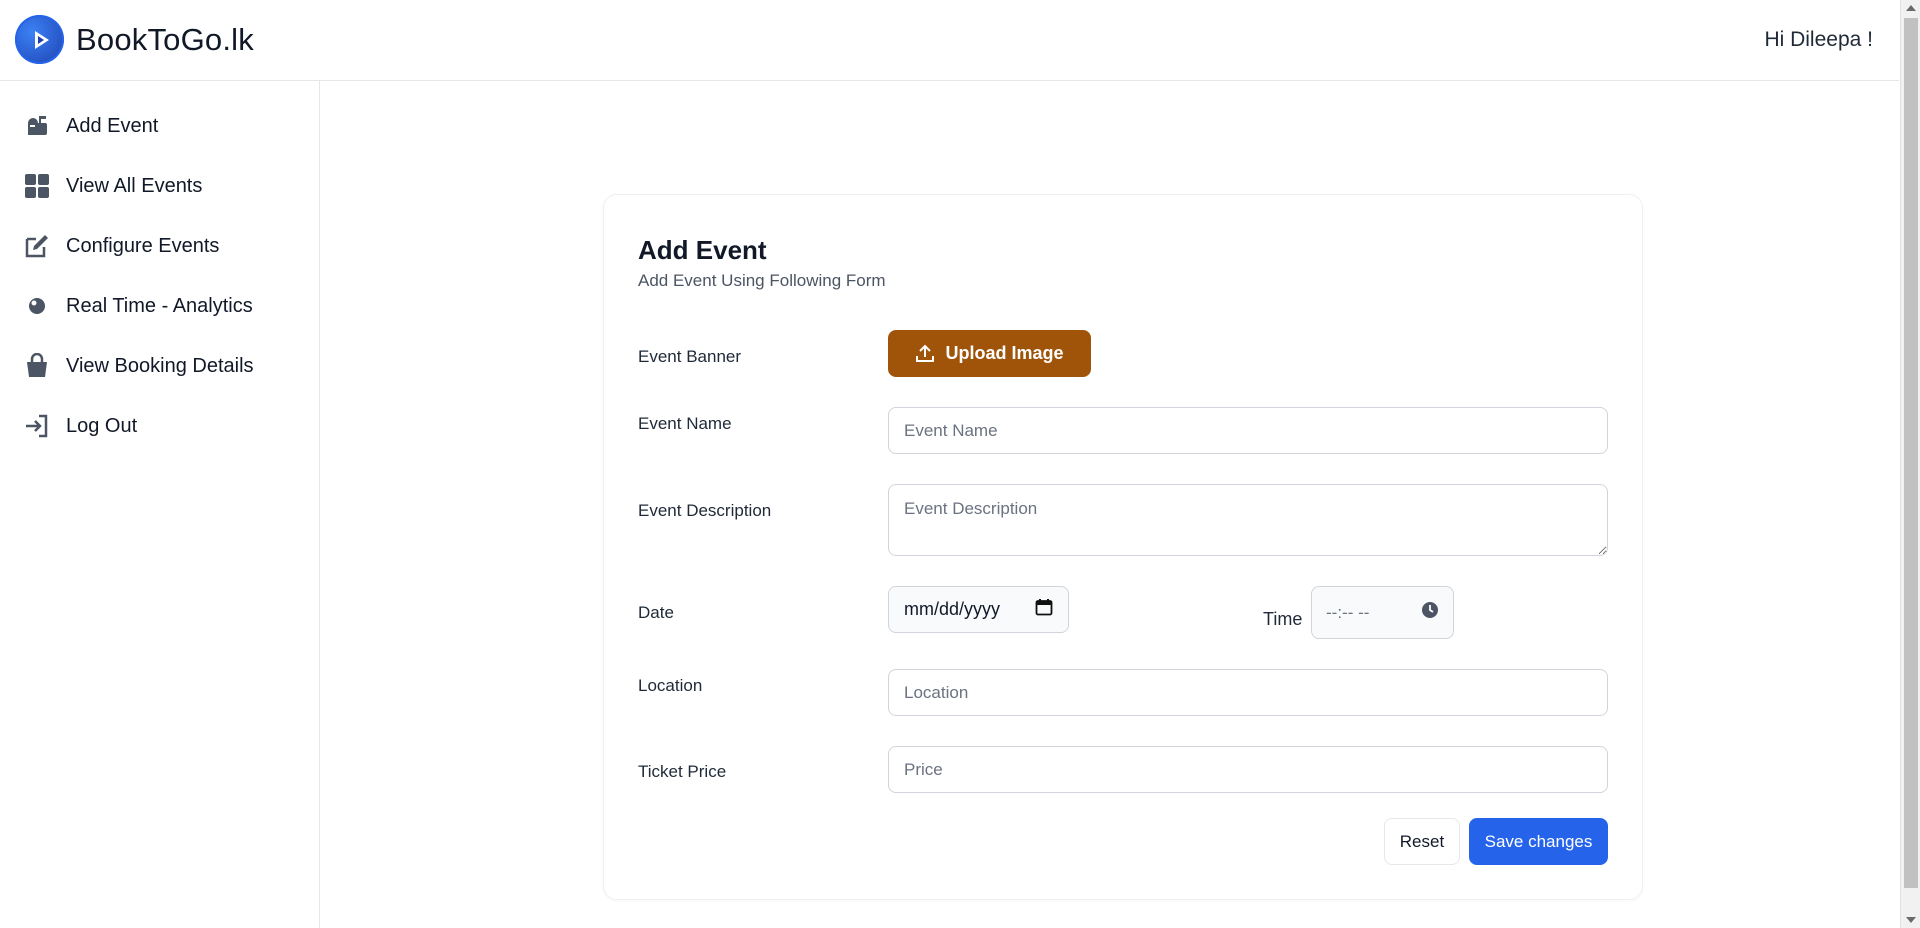 Image resolution: width=1920 pixels, height=928 pixels. I want to click on scroll-down-arrow-icon, so click(1911, 920).